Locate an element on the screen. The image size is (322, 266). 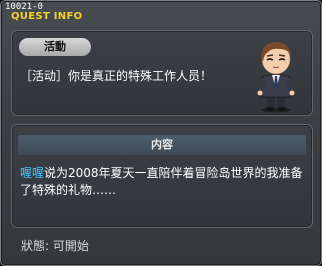
quest-name: ［活动］你是真正的特殊工作人员！ is located at coordinates (116, 76).